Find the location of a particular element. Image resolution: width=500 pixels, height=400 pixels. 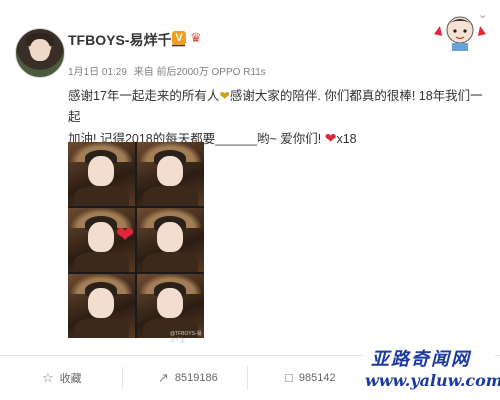

photo-collage: ❤ @TFBOYS-易烊千玺 is located at coordinates (136, 243).